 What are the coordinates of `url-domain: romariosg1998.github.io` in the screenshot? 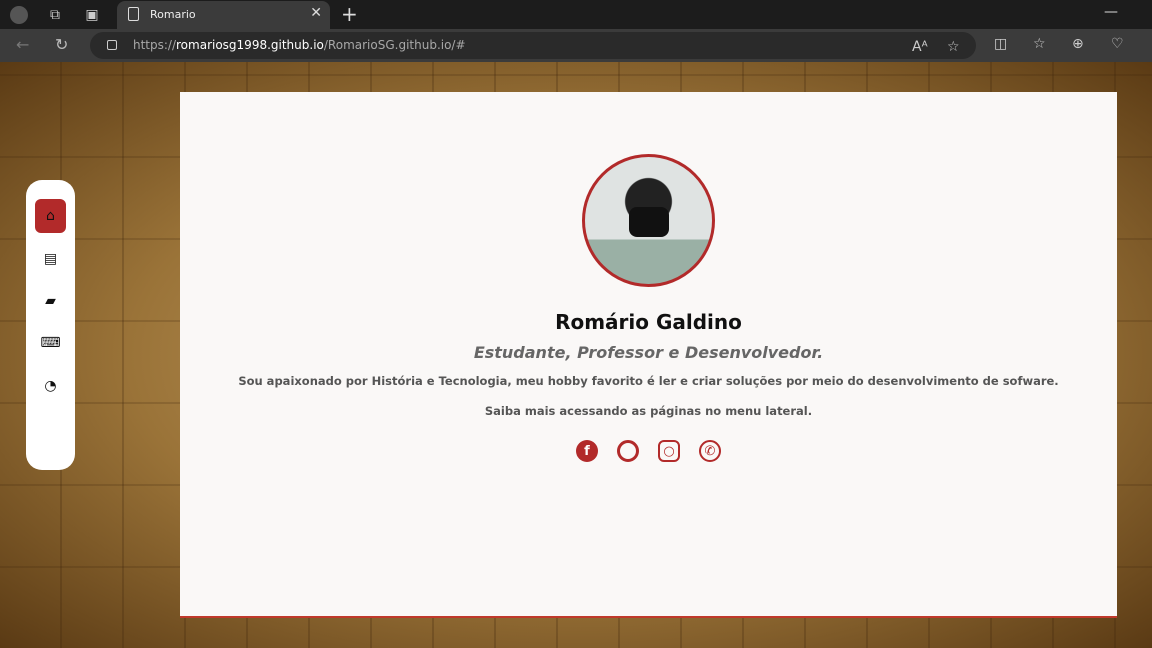 It's located at (250, 45).